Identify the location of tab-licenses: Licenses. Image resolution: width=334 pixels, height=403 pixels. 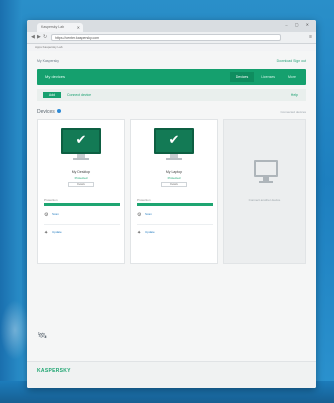
(268, 77).